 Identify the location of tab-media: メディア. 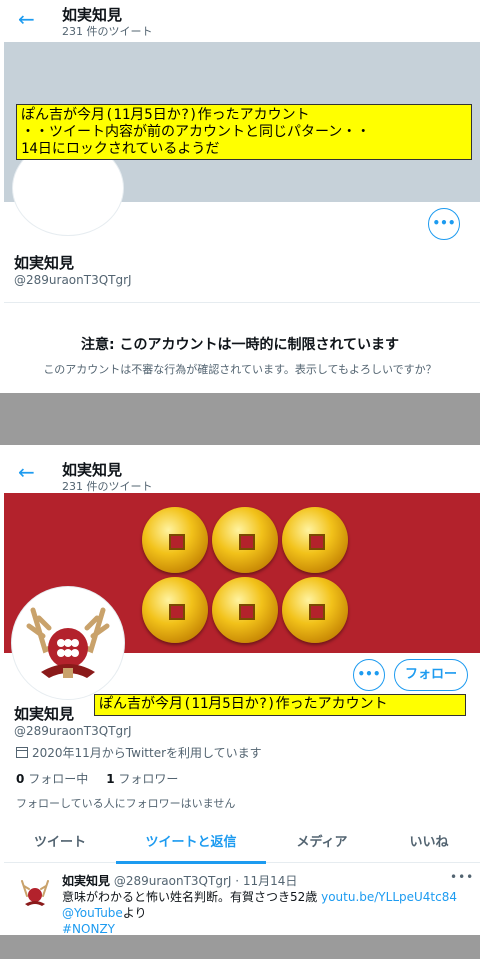
(322, 843).